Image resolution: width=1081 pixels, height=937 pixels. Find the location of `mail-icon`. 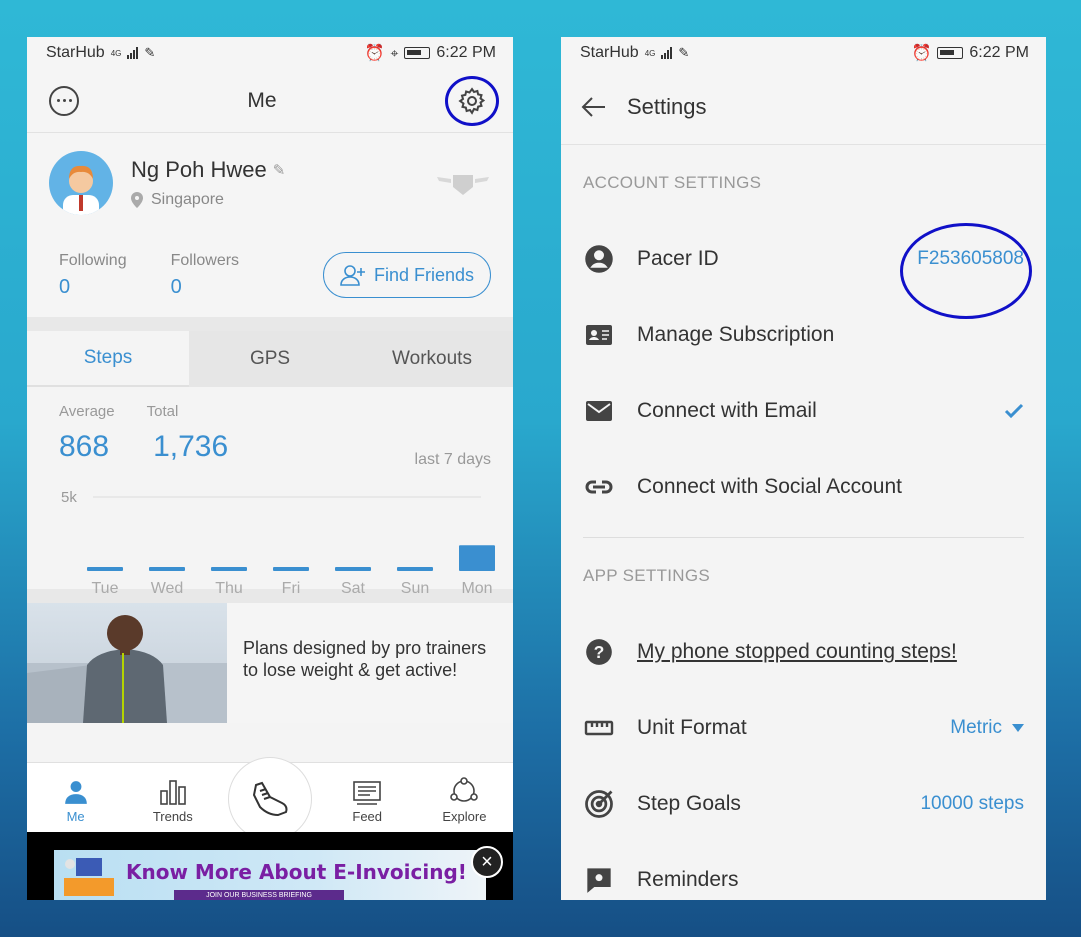

mail-icon is located at coordinates (599, 411).